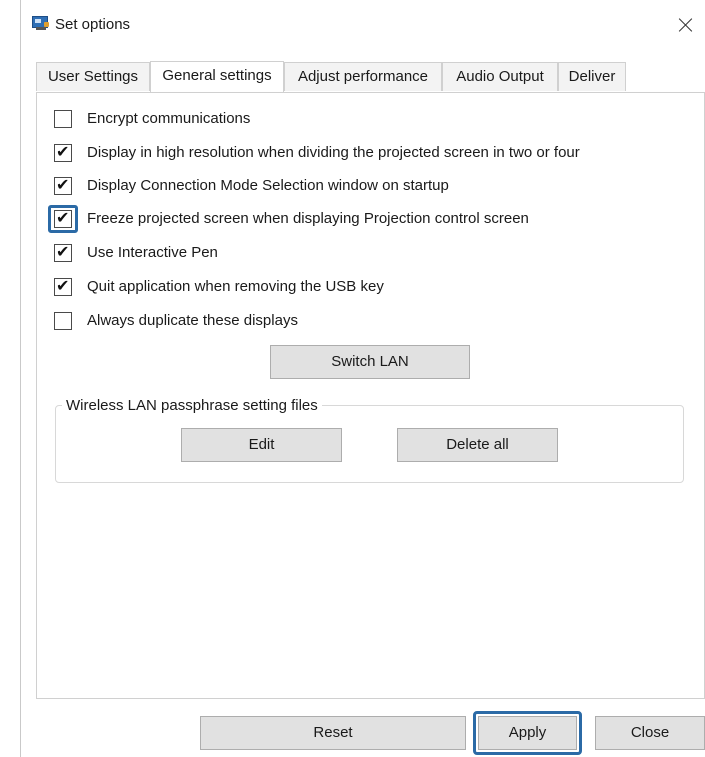 The width and height of the screenshot is (705, 757). Describe the element at coordinates (20, 378) in the screenshot. I see `window-left-border` at that location.